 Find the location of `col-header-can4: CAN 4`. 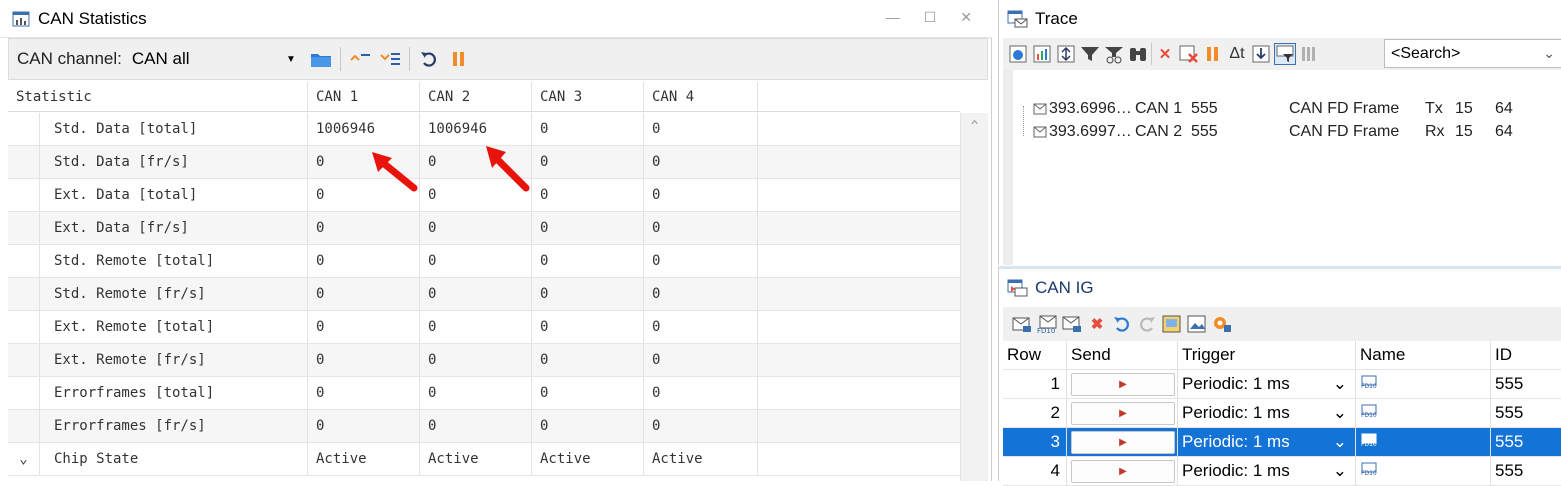

col-header-can4: CAN 4 is located at coordinates (701, 96).